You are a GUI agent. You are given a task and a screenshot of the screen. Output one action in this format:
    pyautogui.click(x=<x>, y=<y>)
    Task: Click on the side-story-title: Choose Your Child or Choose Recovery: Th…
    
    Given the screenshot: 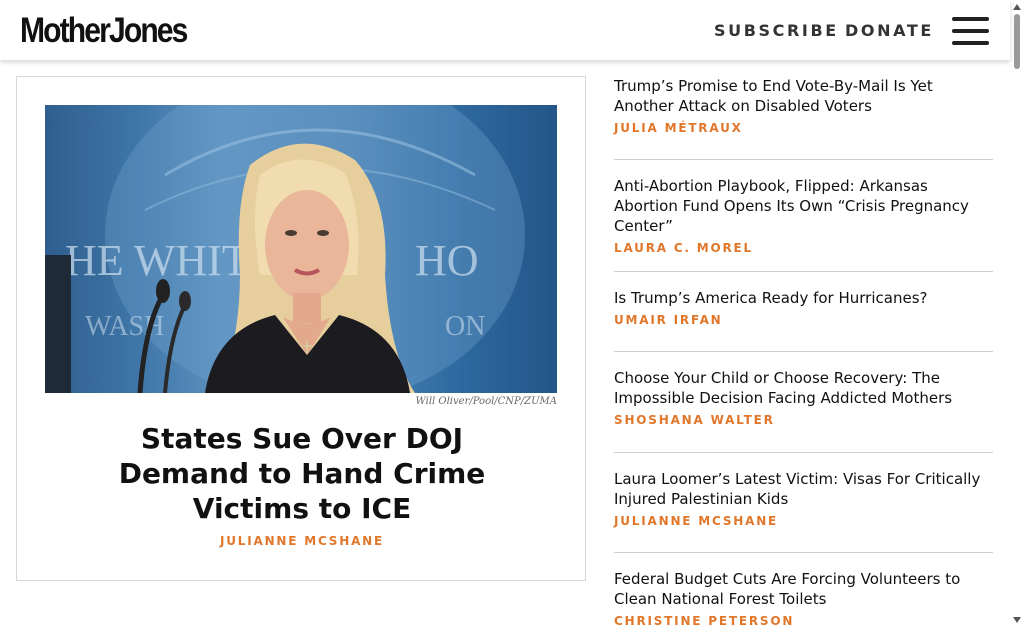 What is the action you would take?
    pyautogui.click(x=803, y=388)
    